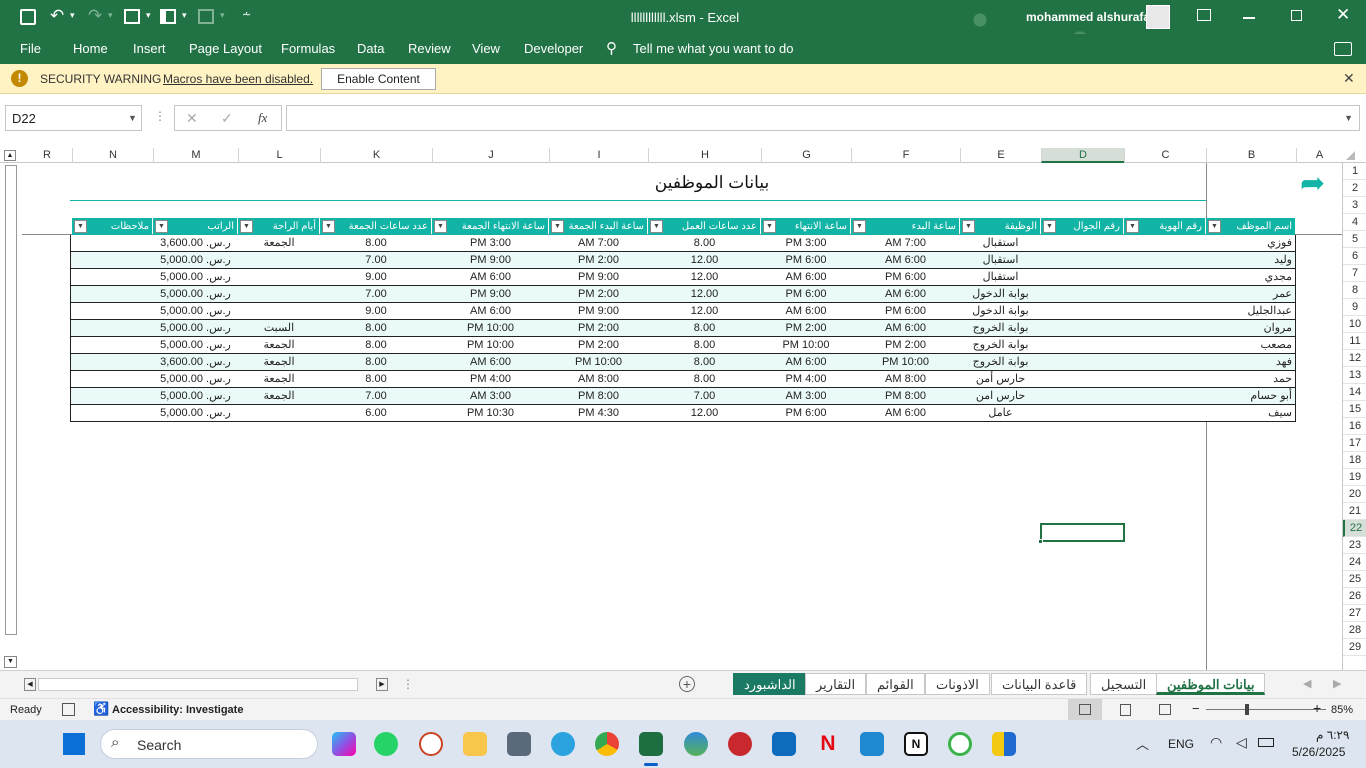 The image size is (1366, 768). Describe the element at coordinates (132, 118) in the screenshot. I see `name-box-dropdown-icon: ▼` at that location.